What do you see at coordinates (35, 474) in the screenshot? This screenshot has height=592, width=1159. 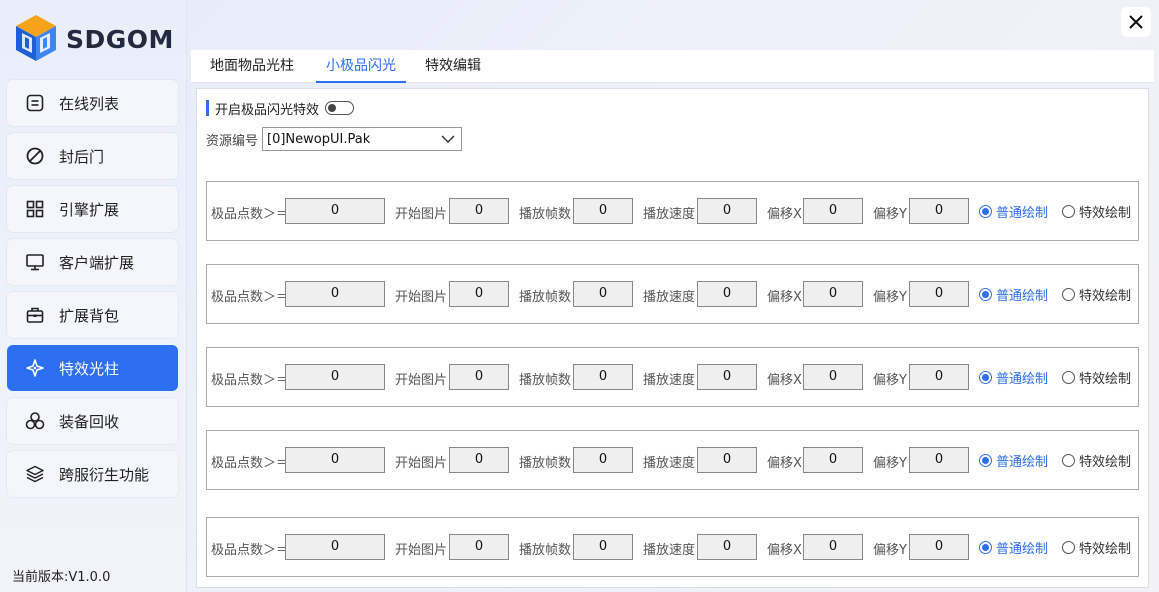 I see `layers-icon` at bounding box center [35, 474].